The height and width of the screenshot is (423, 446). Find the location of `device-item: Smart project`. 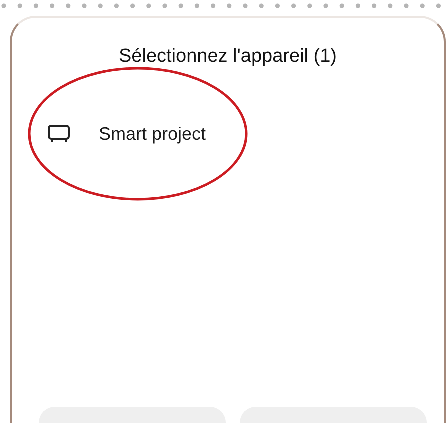

device-item: Smart project is located at coordinates (139, 134).